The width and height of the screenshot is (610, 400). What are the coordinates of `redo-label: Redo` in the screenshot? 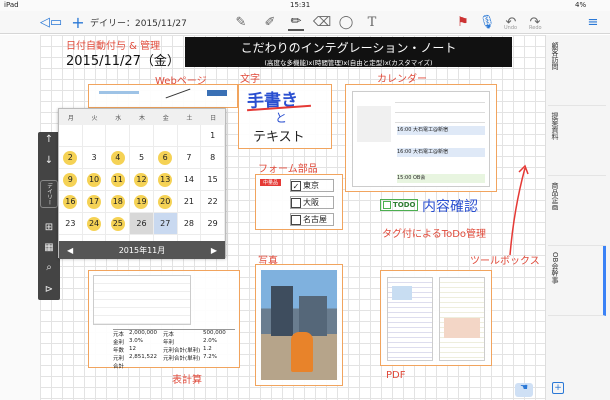 It's located at (535, 28).